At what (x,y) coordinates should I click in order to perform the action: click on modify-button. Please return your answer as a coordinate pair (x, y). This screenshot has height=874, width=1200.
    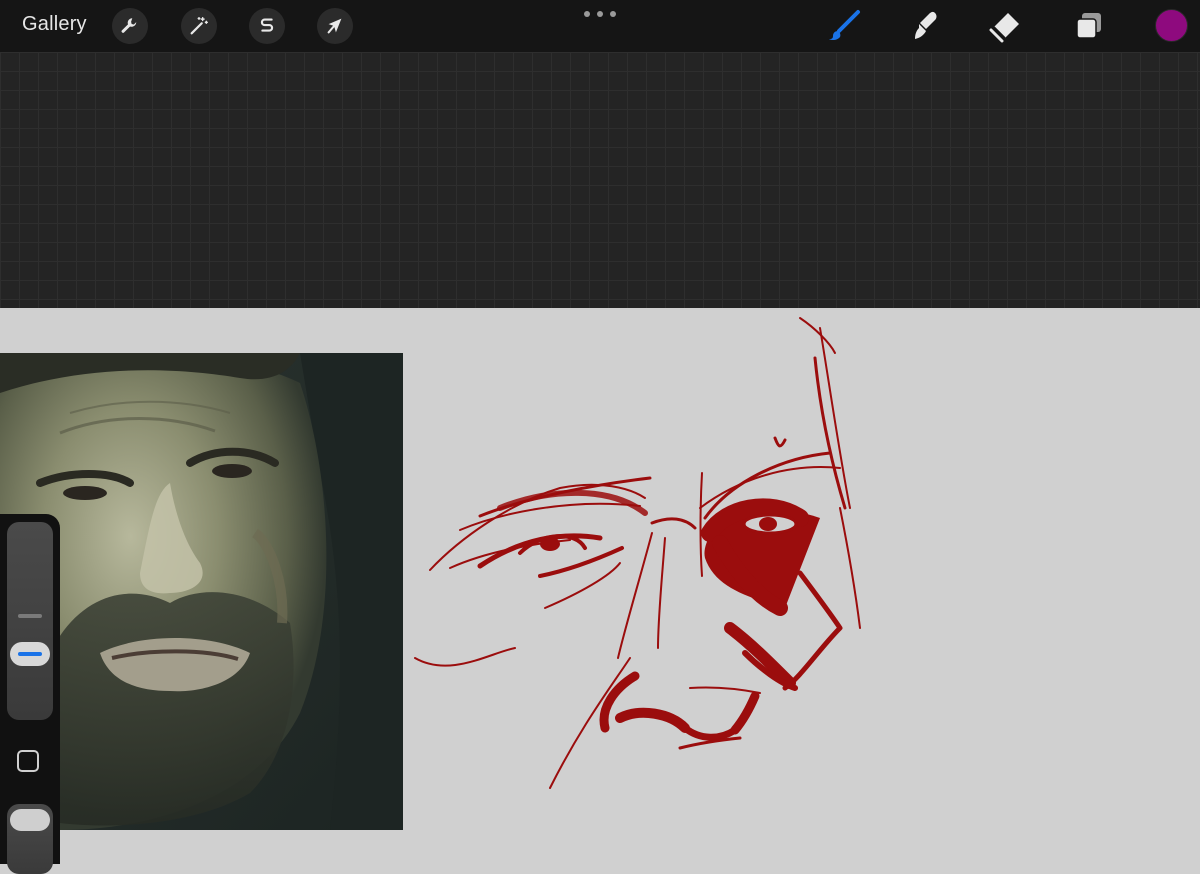
    Looking at the image, I should click on (28, 761).